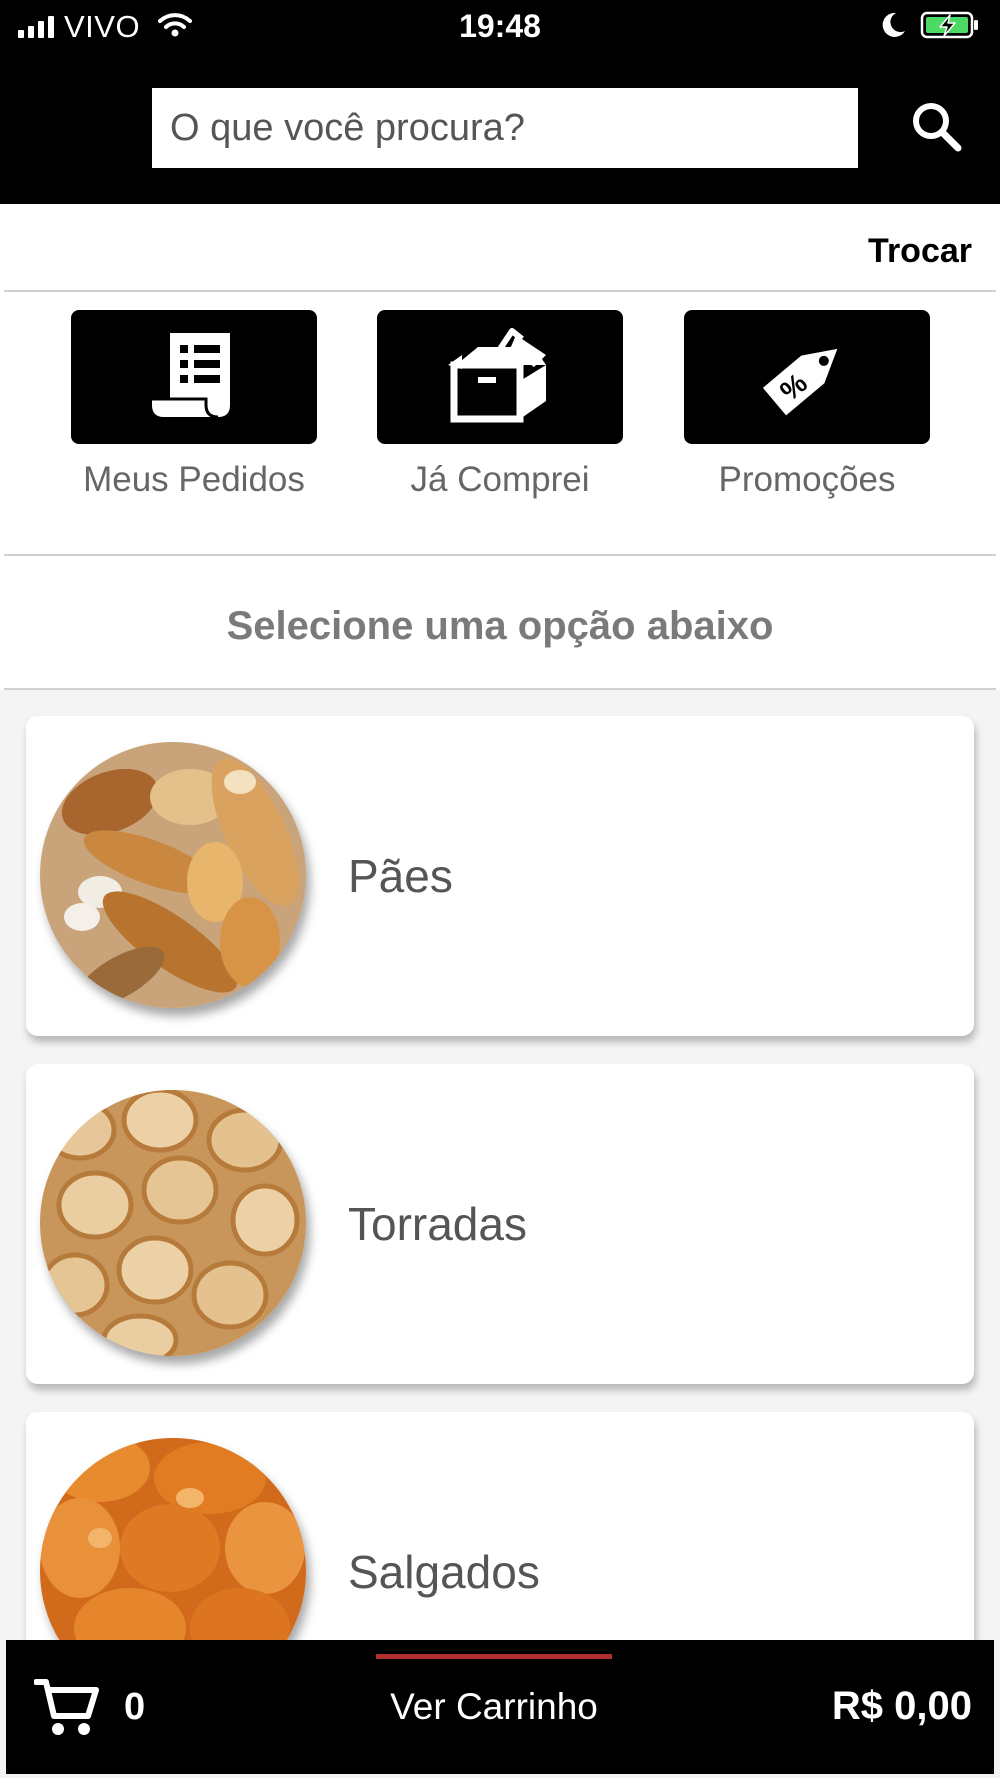 The width and height of the screenshot is (1000, 1778). I want to click on already-bought-button: Já Comprei, so click(500, 405).